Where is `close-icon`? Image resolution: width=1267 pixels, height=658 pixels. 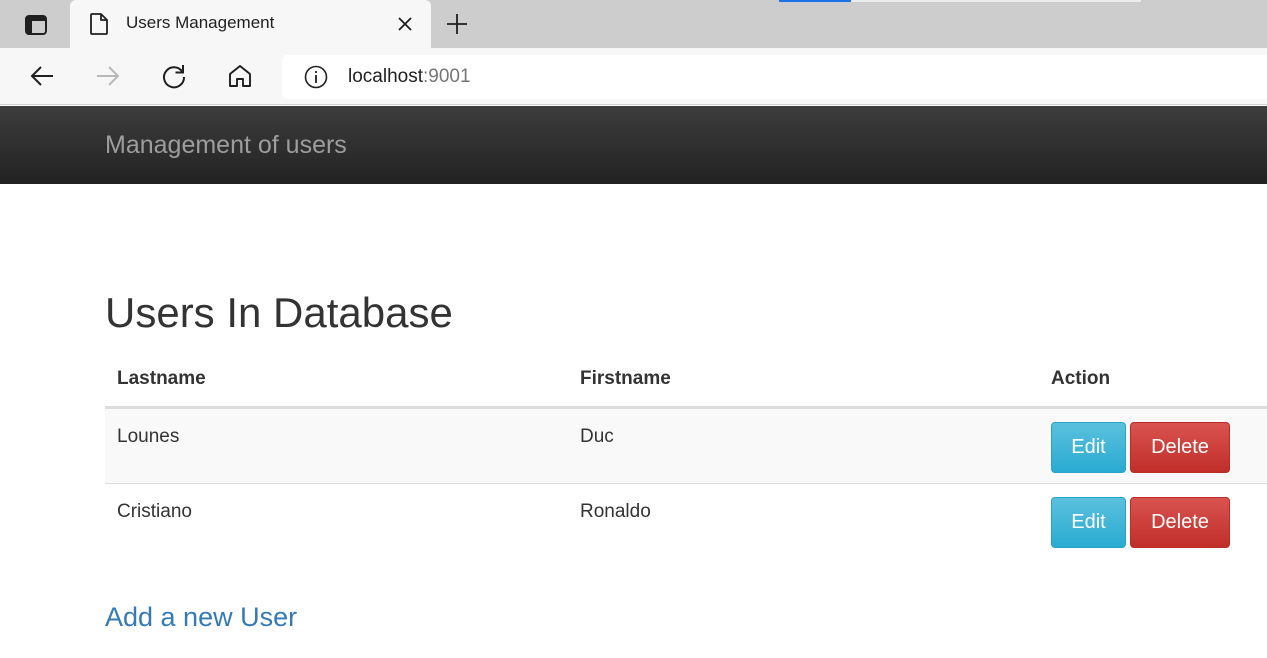 close-icon is located at coordinates (405, 24).